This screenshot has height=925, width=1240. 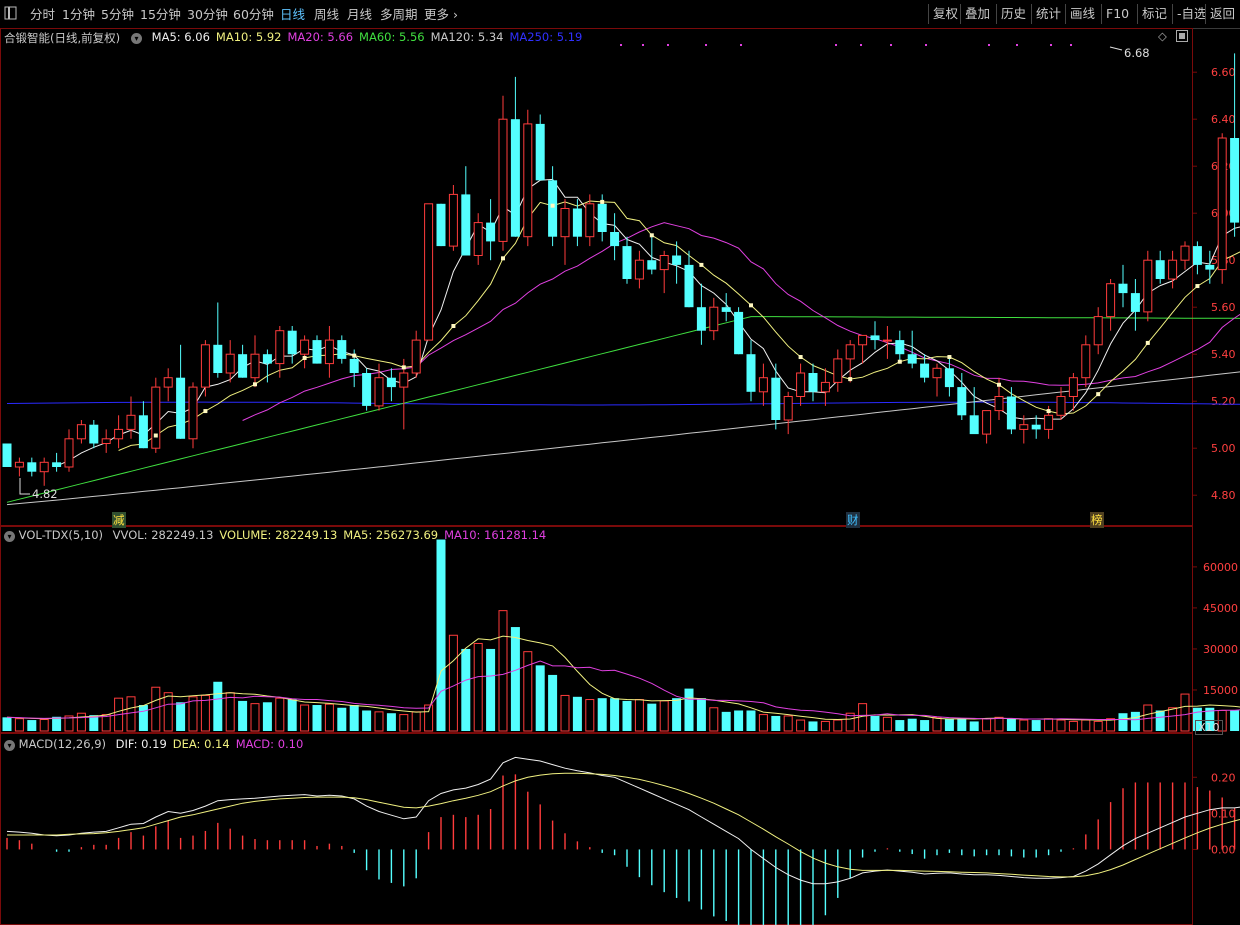 What do you see at coordinates (1182, 37) in the screenshot?
I see `panel-toggle-icon` at bounding box center [1182, 37].